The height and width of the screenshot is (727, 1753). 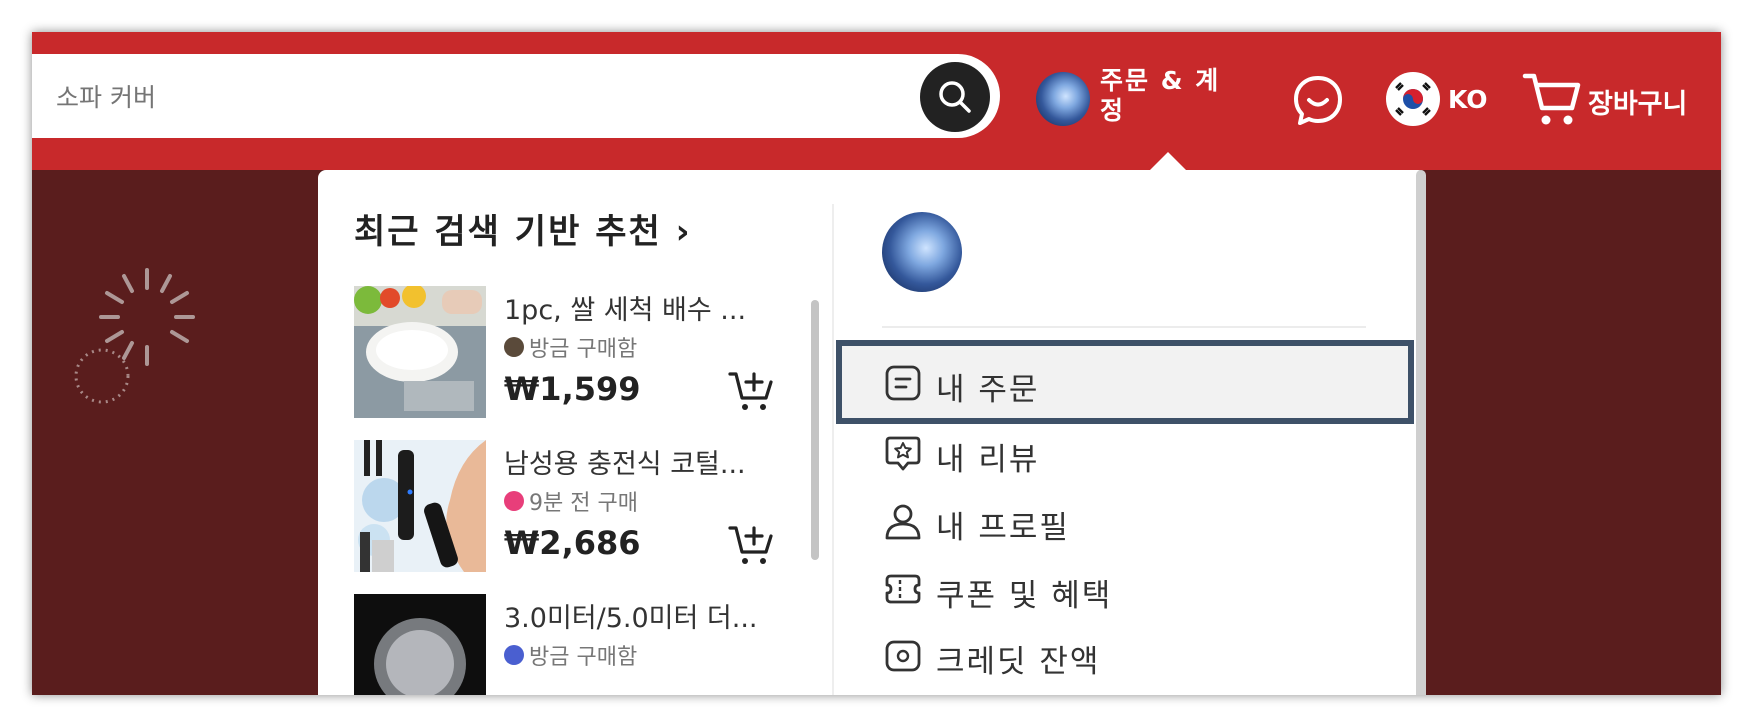 I want to click on recommendation-title: 최근 검색 기반 추천 ›, so click(x=523, y=228).